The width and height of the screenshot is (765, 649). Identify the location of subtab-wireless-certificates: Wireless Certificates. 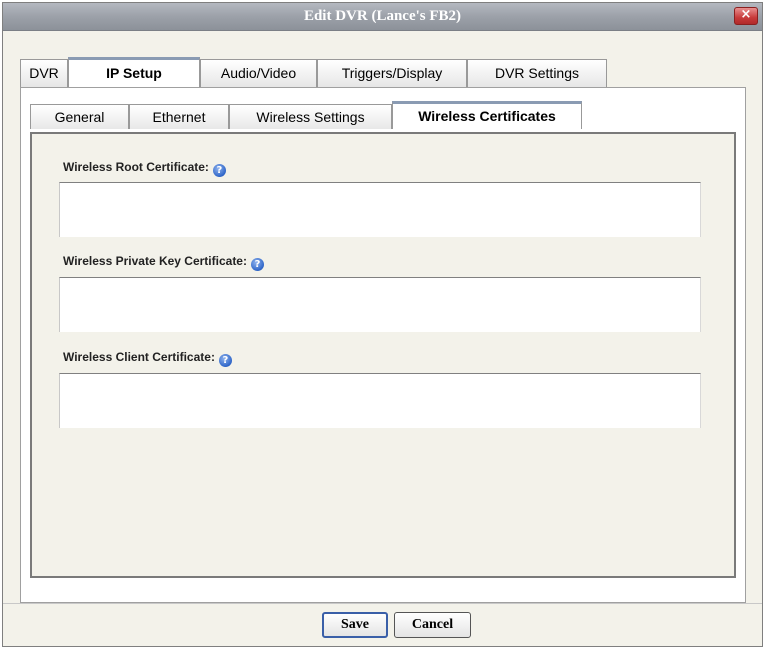
(487, 115).